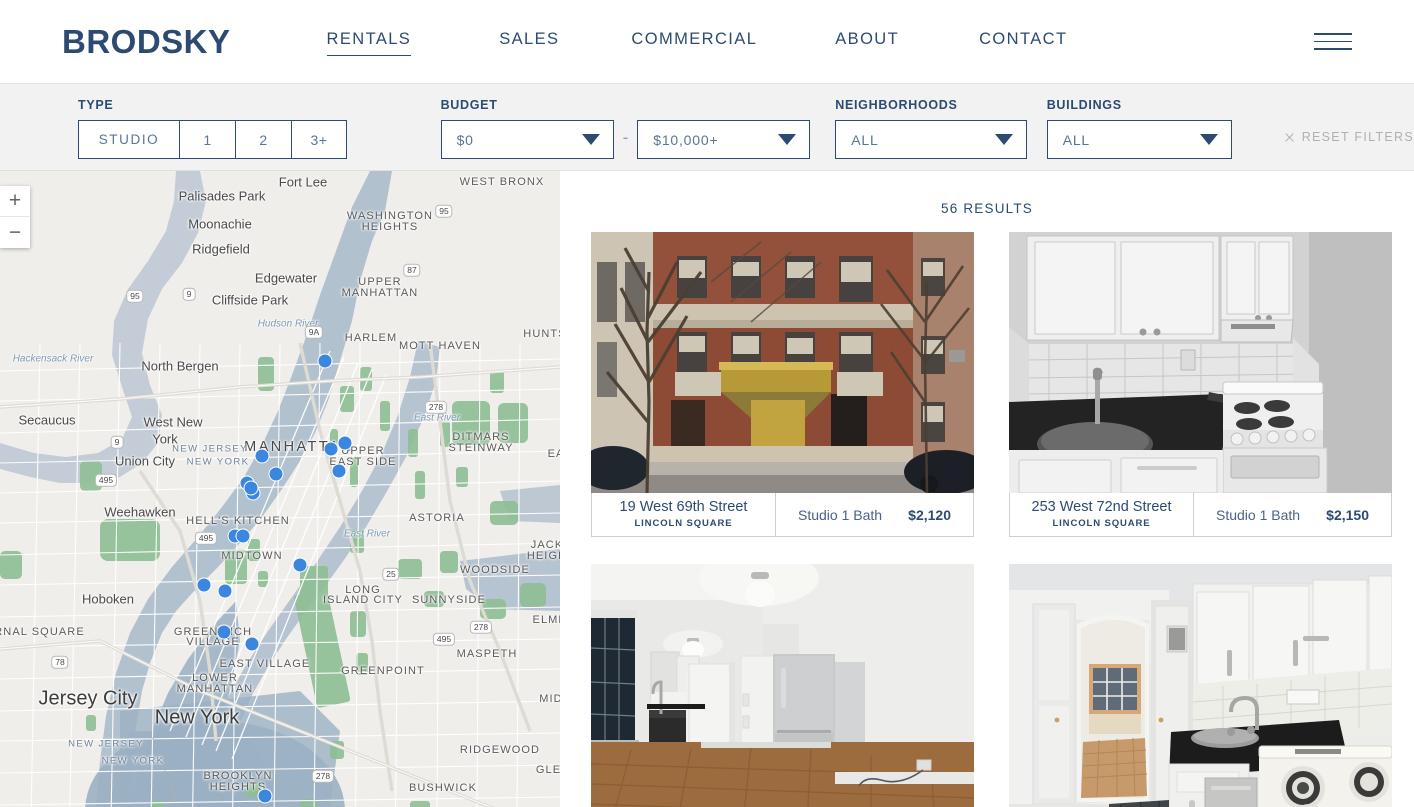  I want to click on listing-meta-box: Studio 1 Bath $2,150, so click(1292, 514).